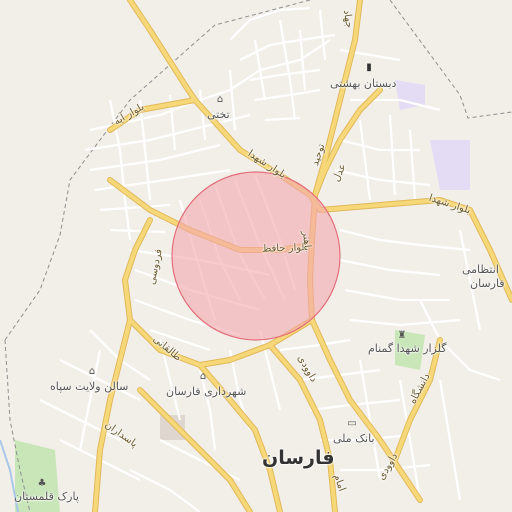 Image resolution: width=512 pixels, height=512 pixels. I want to click on monument-icon: ♜, so click(402, 335).